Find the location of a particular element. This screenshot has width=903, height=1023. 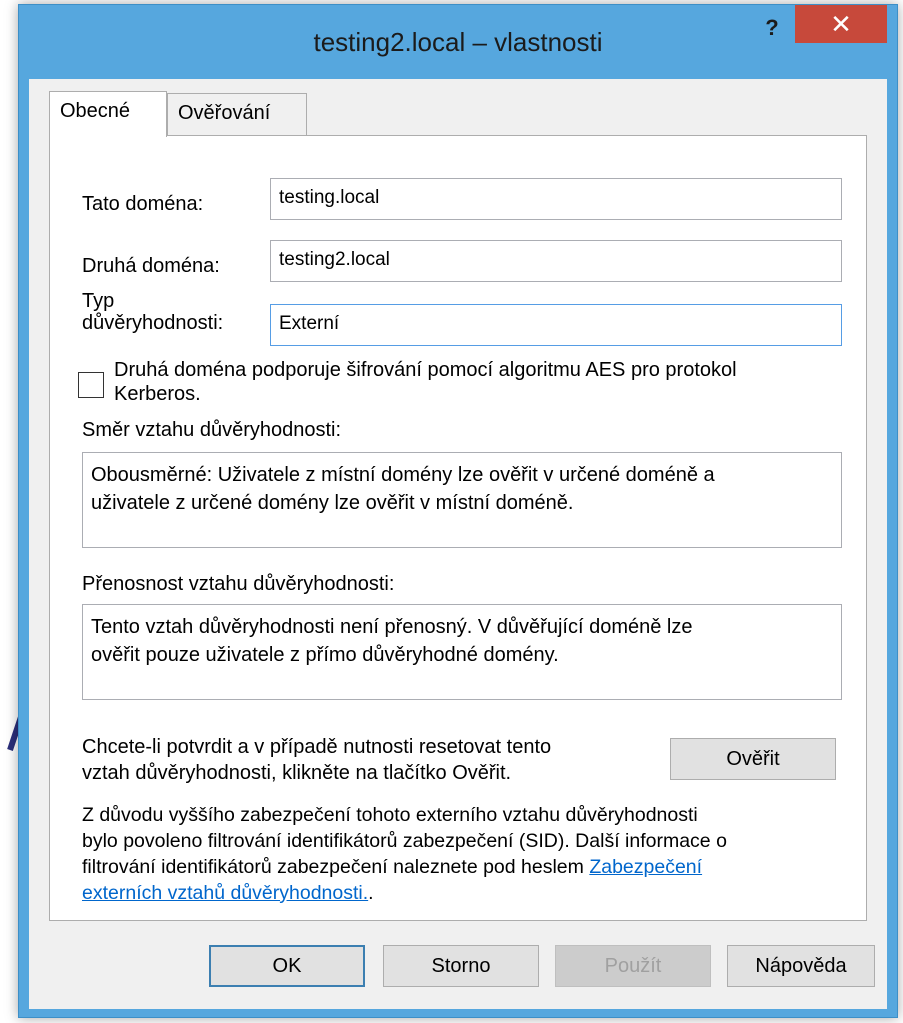

sid-info-suffix: . is located at coordinates (371, 893).